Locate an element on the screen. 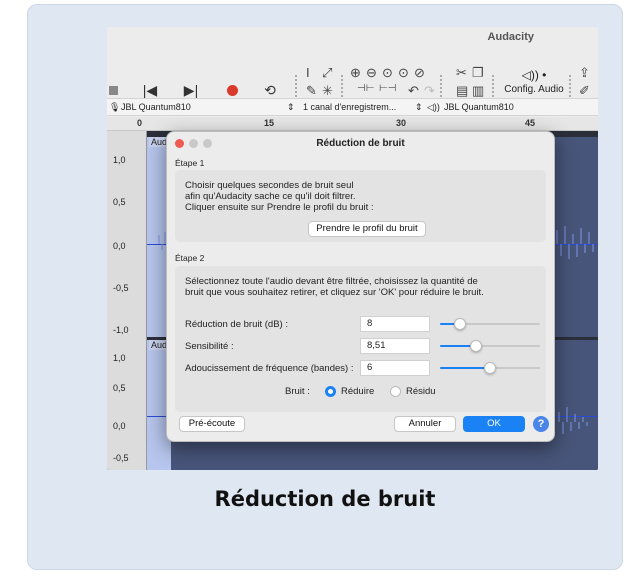 Image resolution: width=631 pixels, height=577 pixels. frequency-smoothing-field: 6 is located at coordinates (395, 368).